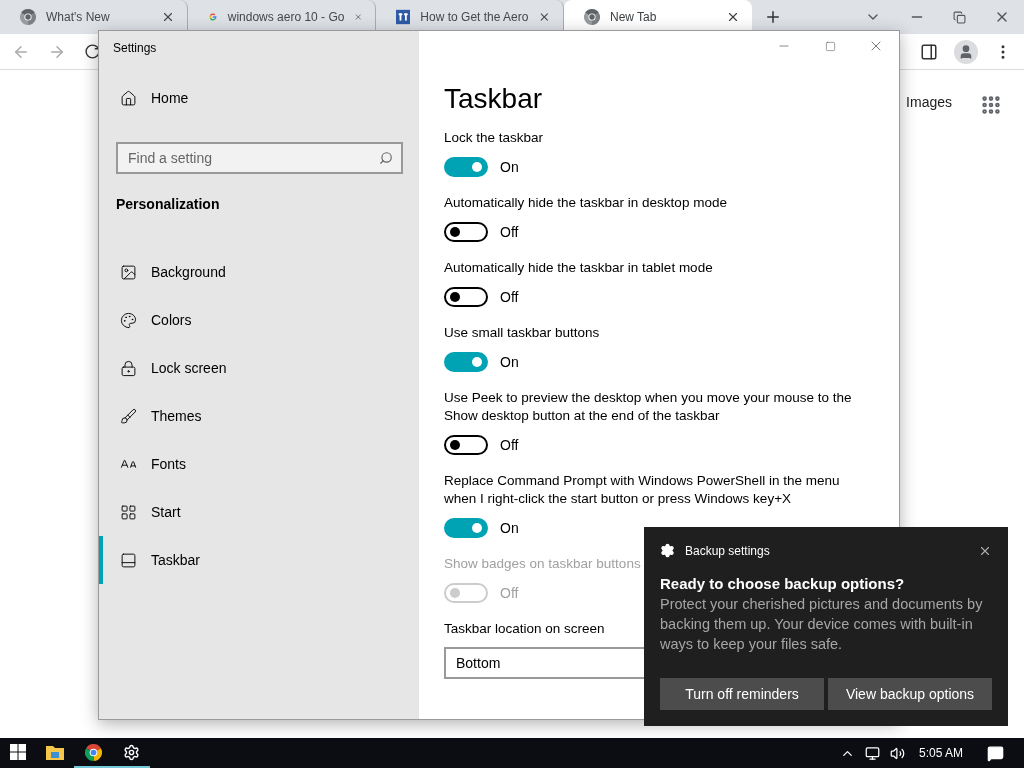  Describe the element at coordinates (128, 368) in the screenshot. I see `lock-icon` at that location.